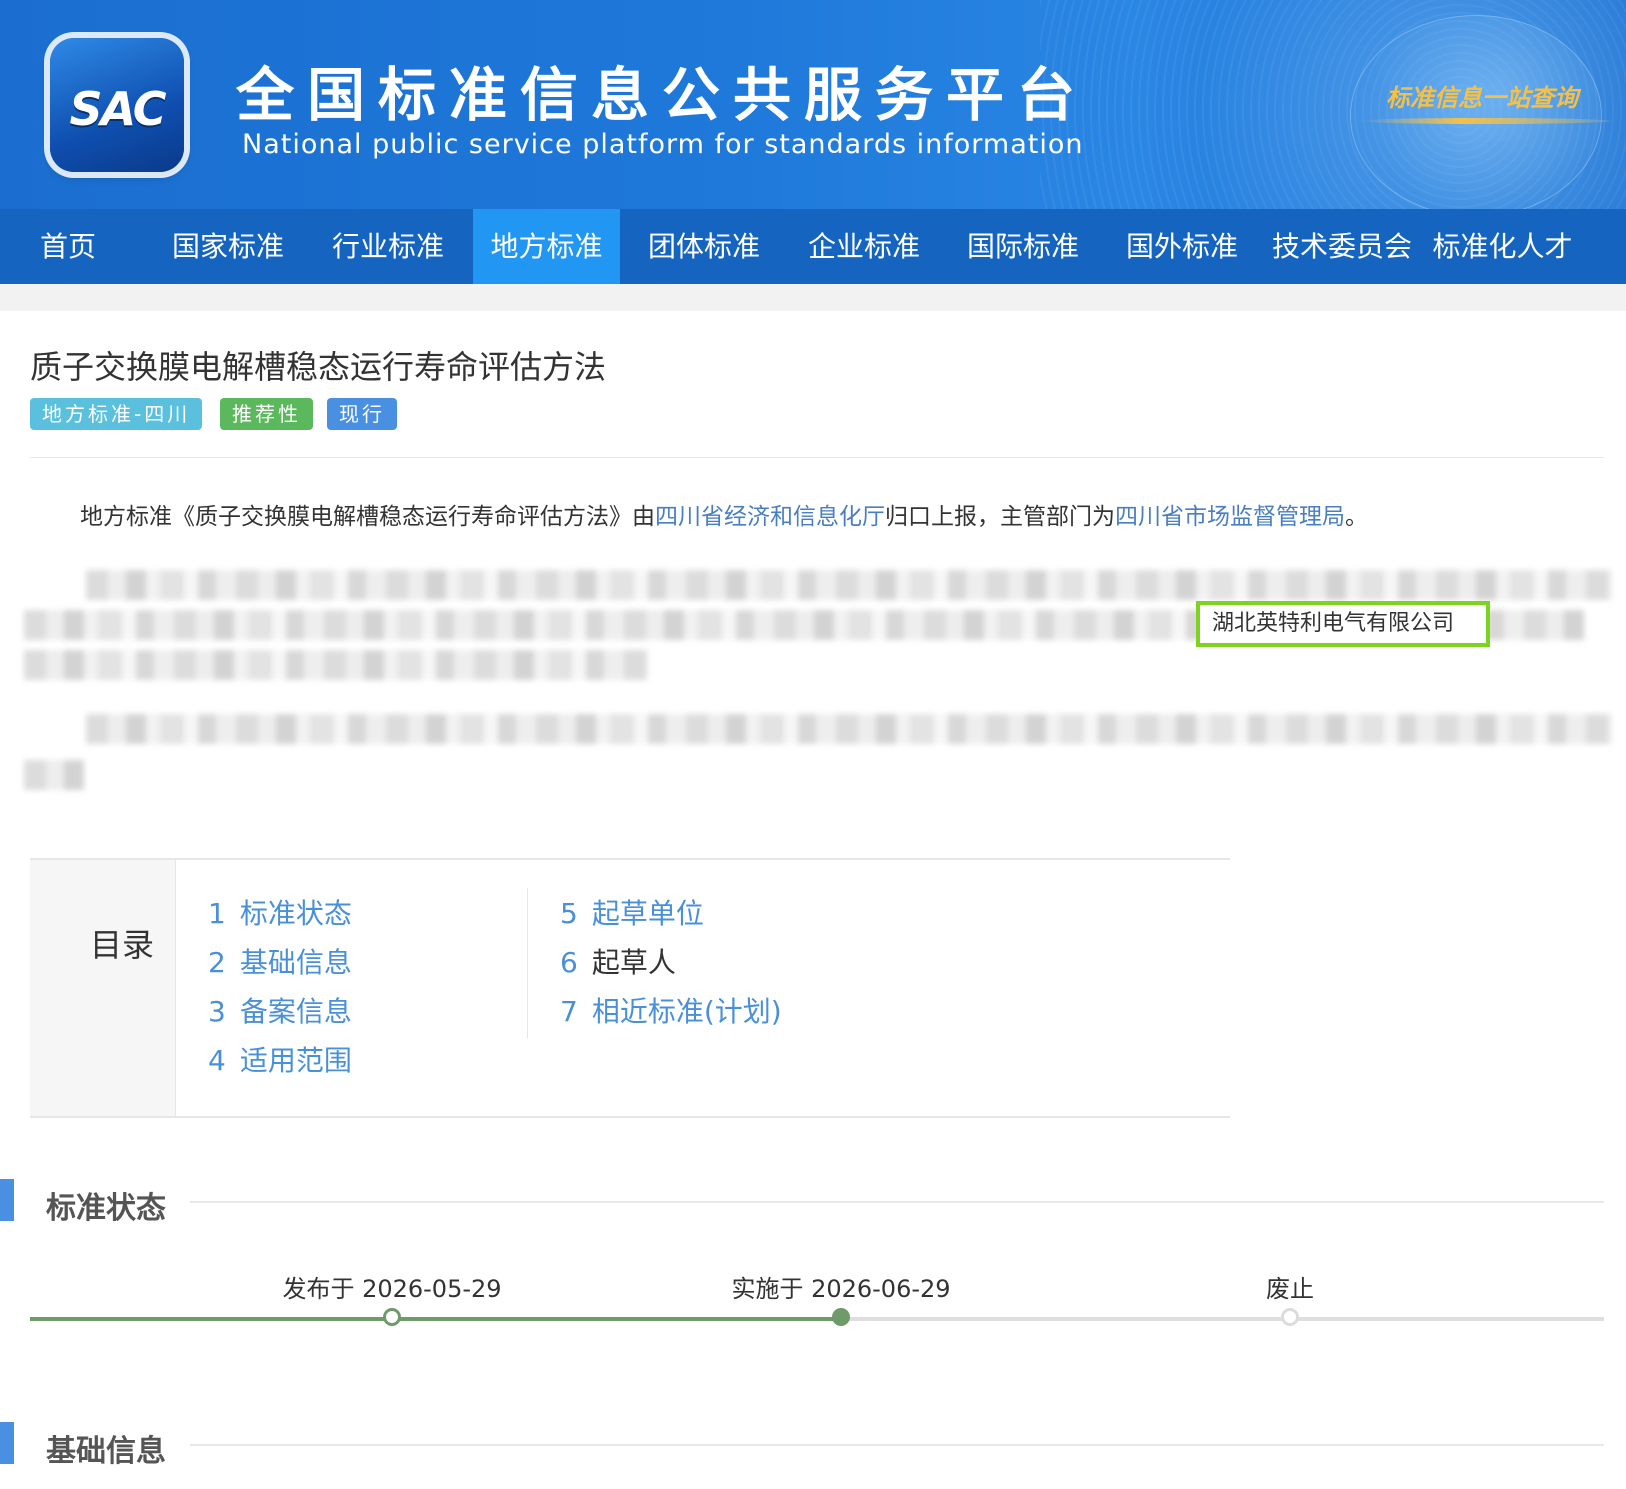 This screenshot has height=1489, width=1626. Describe the element at coordinates (217, 962) in the screenshot. I see `toc-num: 2` at that location.